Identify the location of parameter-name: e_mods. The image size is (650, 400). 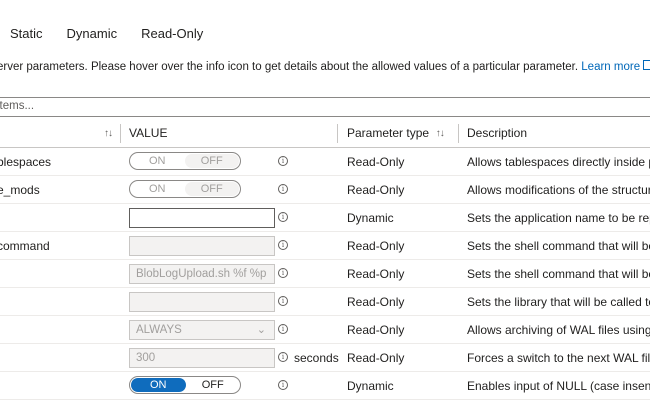
(20, 189).